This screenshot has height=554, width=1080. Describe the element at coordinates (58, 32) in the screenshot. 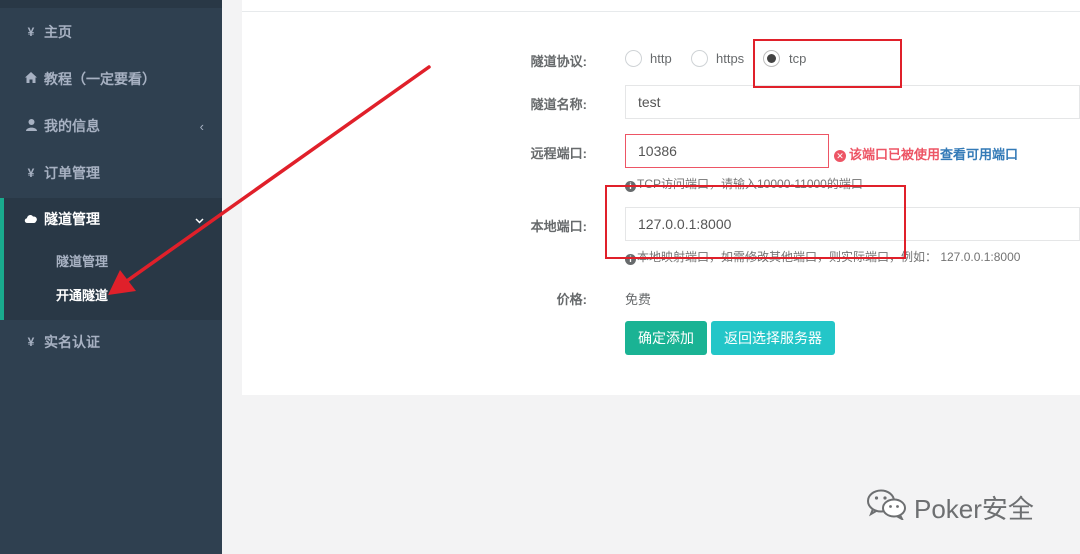

I see `sidebar-item-label: 主页` at that location.